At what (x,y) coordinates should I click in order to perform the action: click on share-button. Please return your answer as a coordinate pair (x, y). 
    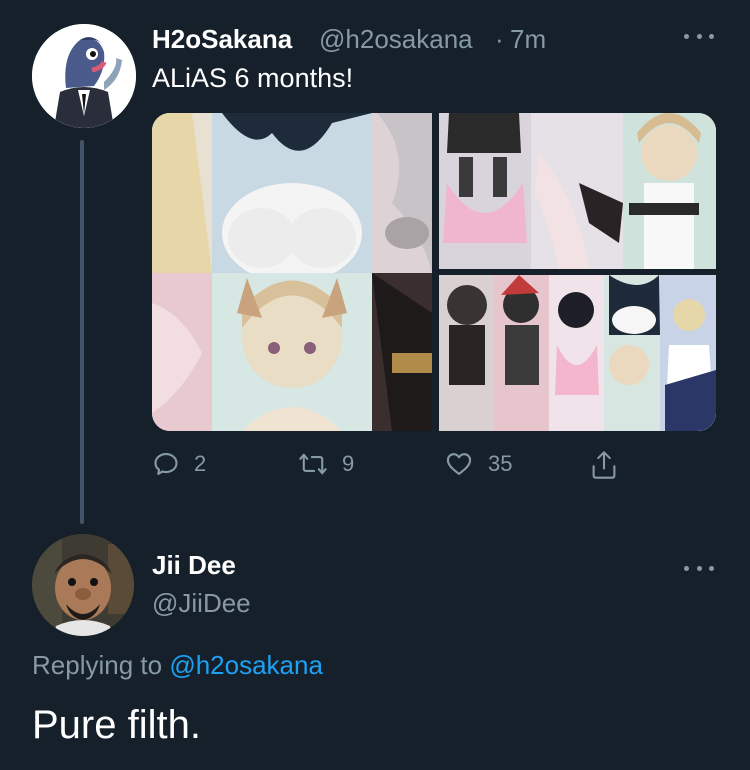
    Looking at the image, I should click on (604, 465).